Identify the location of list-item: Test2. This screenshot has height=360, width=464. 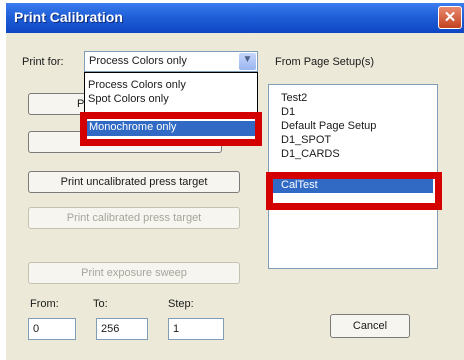
(294, 98).